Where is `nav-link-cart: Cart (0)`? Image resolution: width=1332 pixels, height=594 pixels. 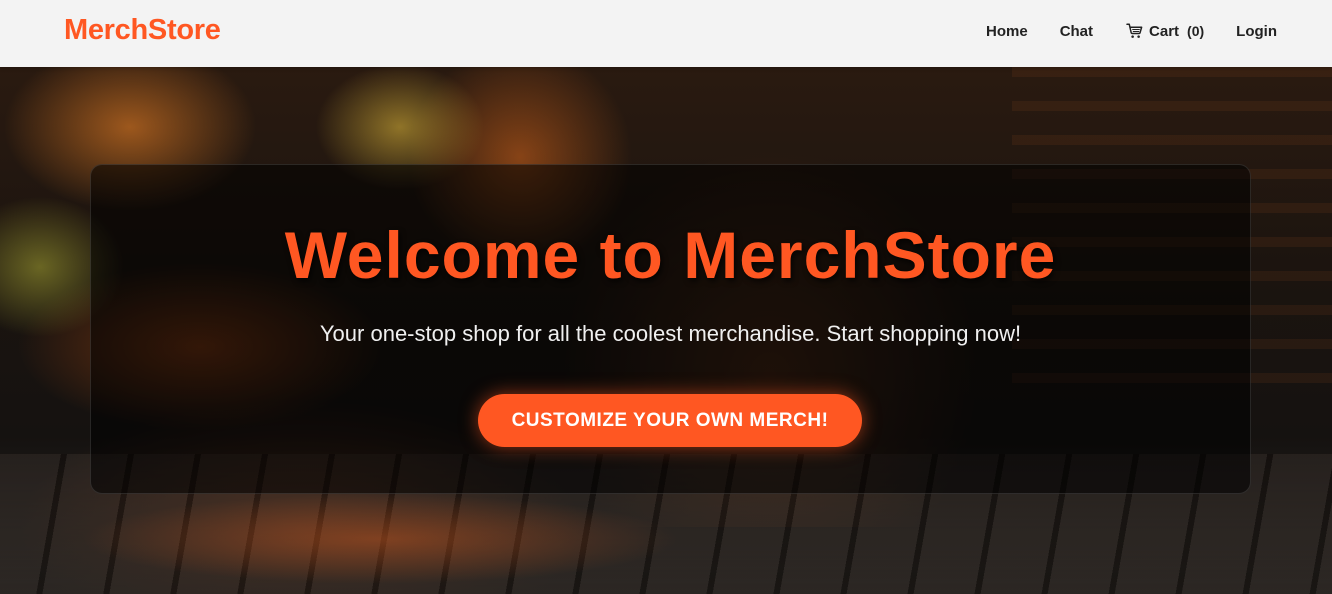
nav-link-cart: Cart (0) is located at coordinates (1164, 31).